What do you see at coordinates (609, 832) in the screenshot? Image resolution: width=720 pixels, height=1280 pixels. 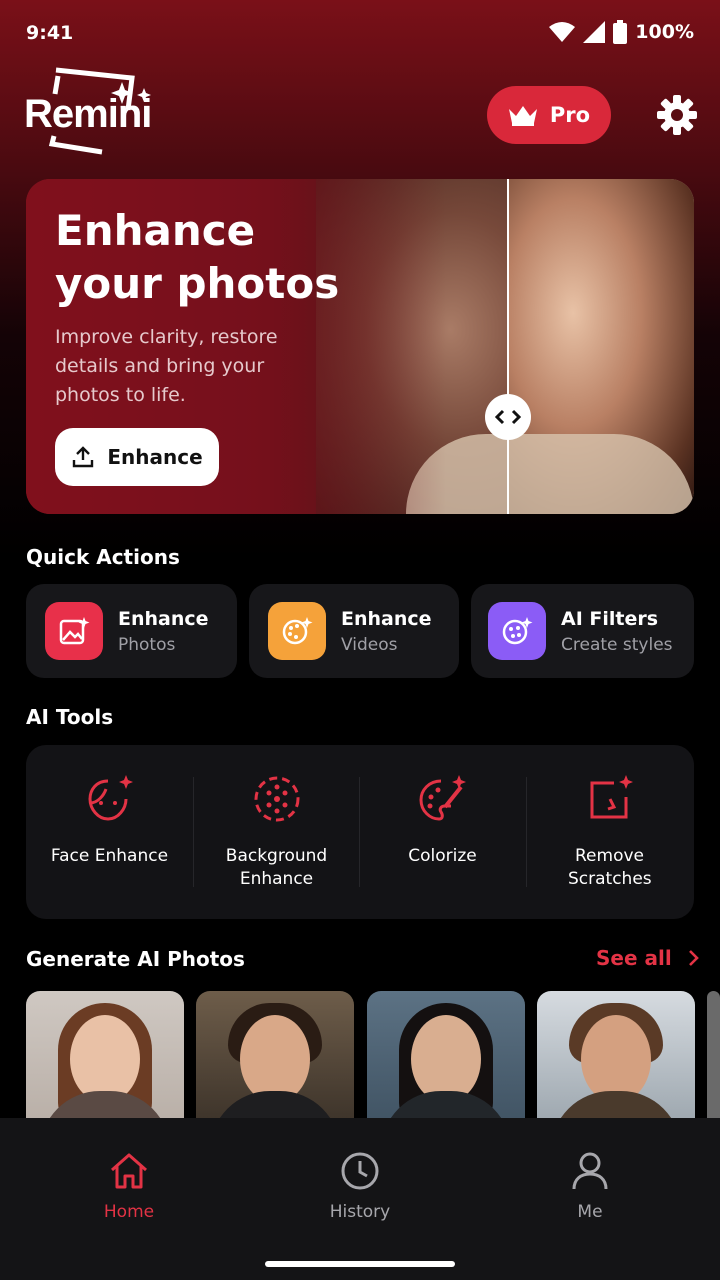 I see `tool-remove-scratches: Remove Scratches` at bounding box center [609, 832].